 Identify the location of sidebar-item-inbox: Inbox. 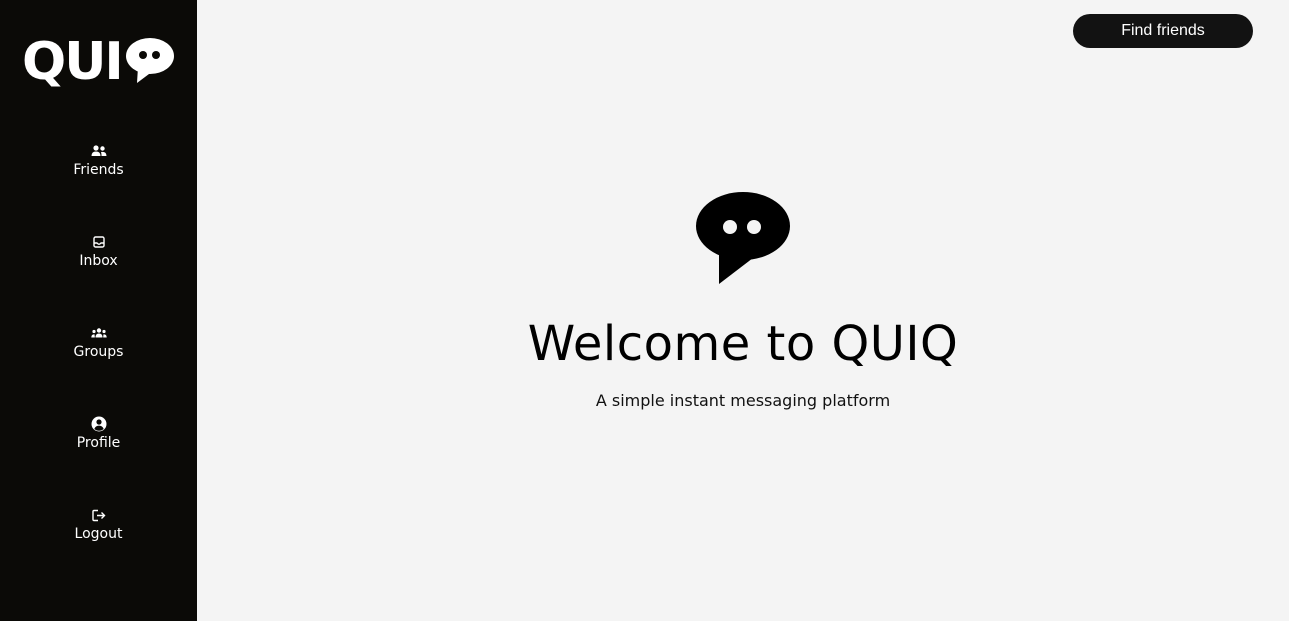
(98, 278).